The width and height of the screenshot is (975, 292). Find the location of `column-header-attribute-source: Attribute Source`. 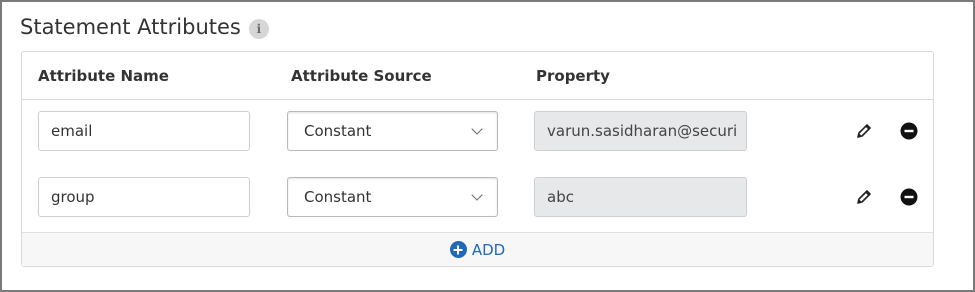

column-header-attribute-source: Attribute Source is located at coordinates (361, 76).